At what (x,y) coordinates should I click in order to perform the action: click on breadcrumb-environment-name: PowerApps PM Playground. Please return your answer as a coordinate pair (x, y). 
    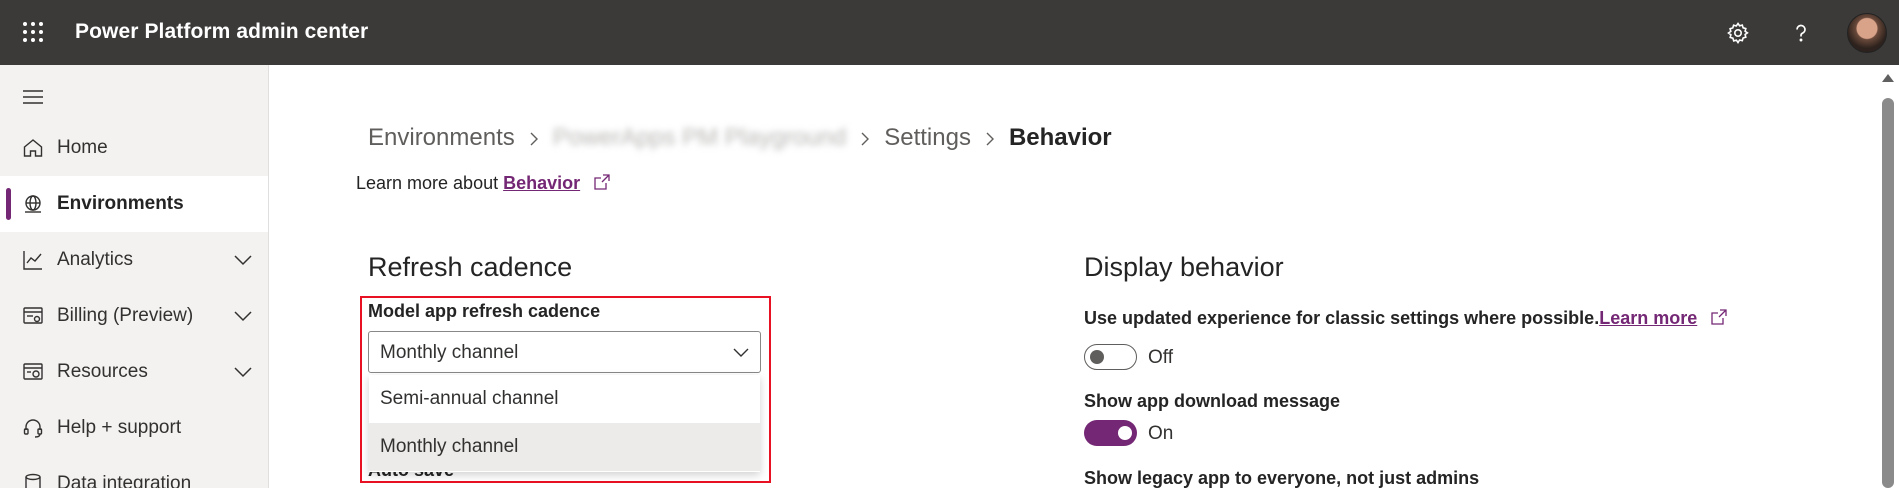
    Looking at the image, I should click on (699, 138).